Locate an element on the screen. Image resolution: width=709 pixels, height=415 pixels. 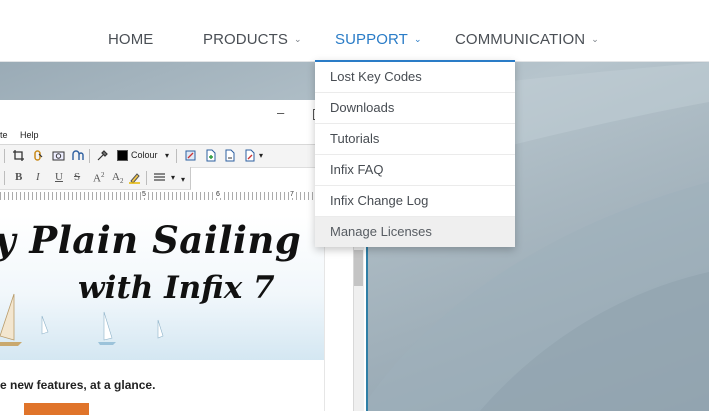
nav-products: PRODUCTS ⌄ is located at coordinates (252, 39).